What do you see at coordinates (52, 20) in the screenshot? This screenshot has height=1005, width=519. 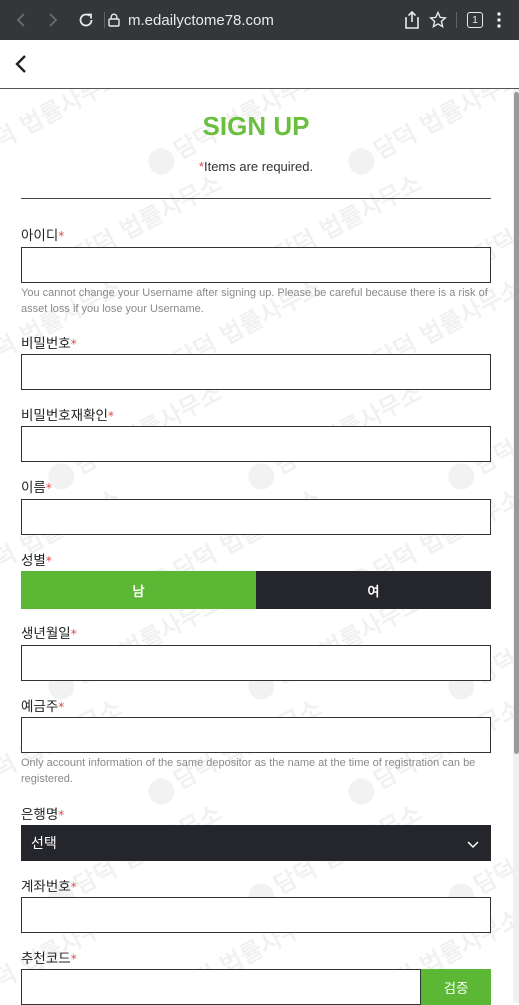 I see `forward-arrow-icon` at bounding box center [52, 20].